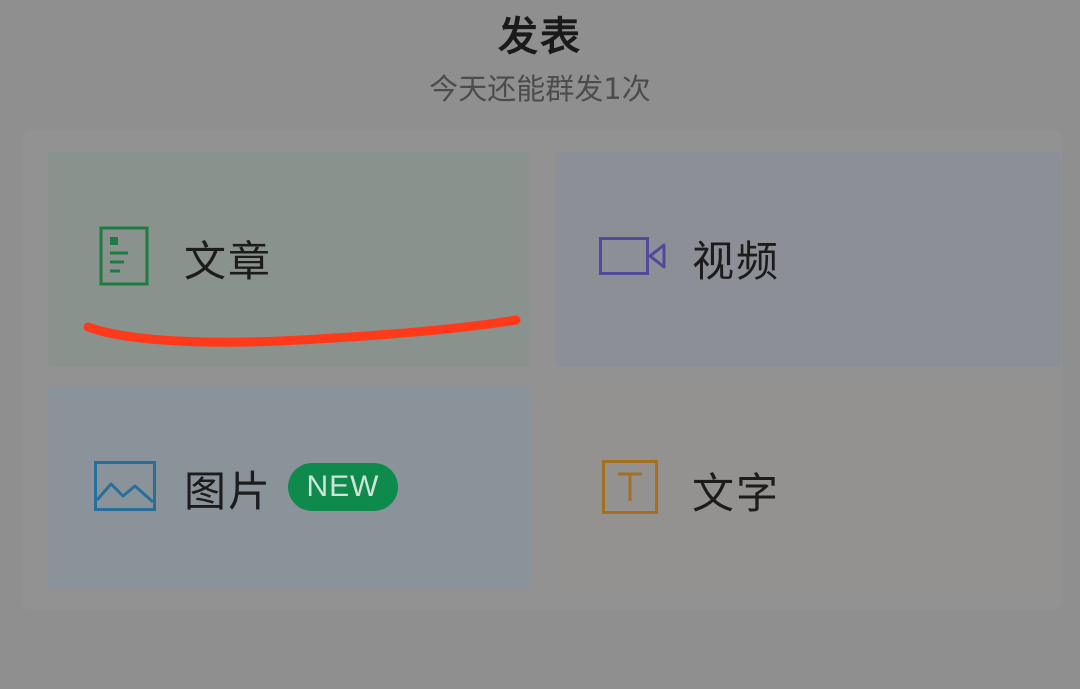  Describe the element at coordinates (632, 256) in the screenshot. I see `video-camera-icon` at that location.